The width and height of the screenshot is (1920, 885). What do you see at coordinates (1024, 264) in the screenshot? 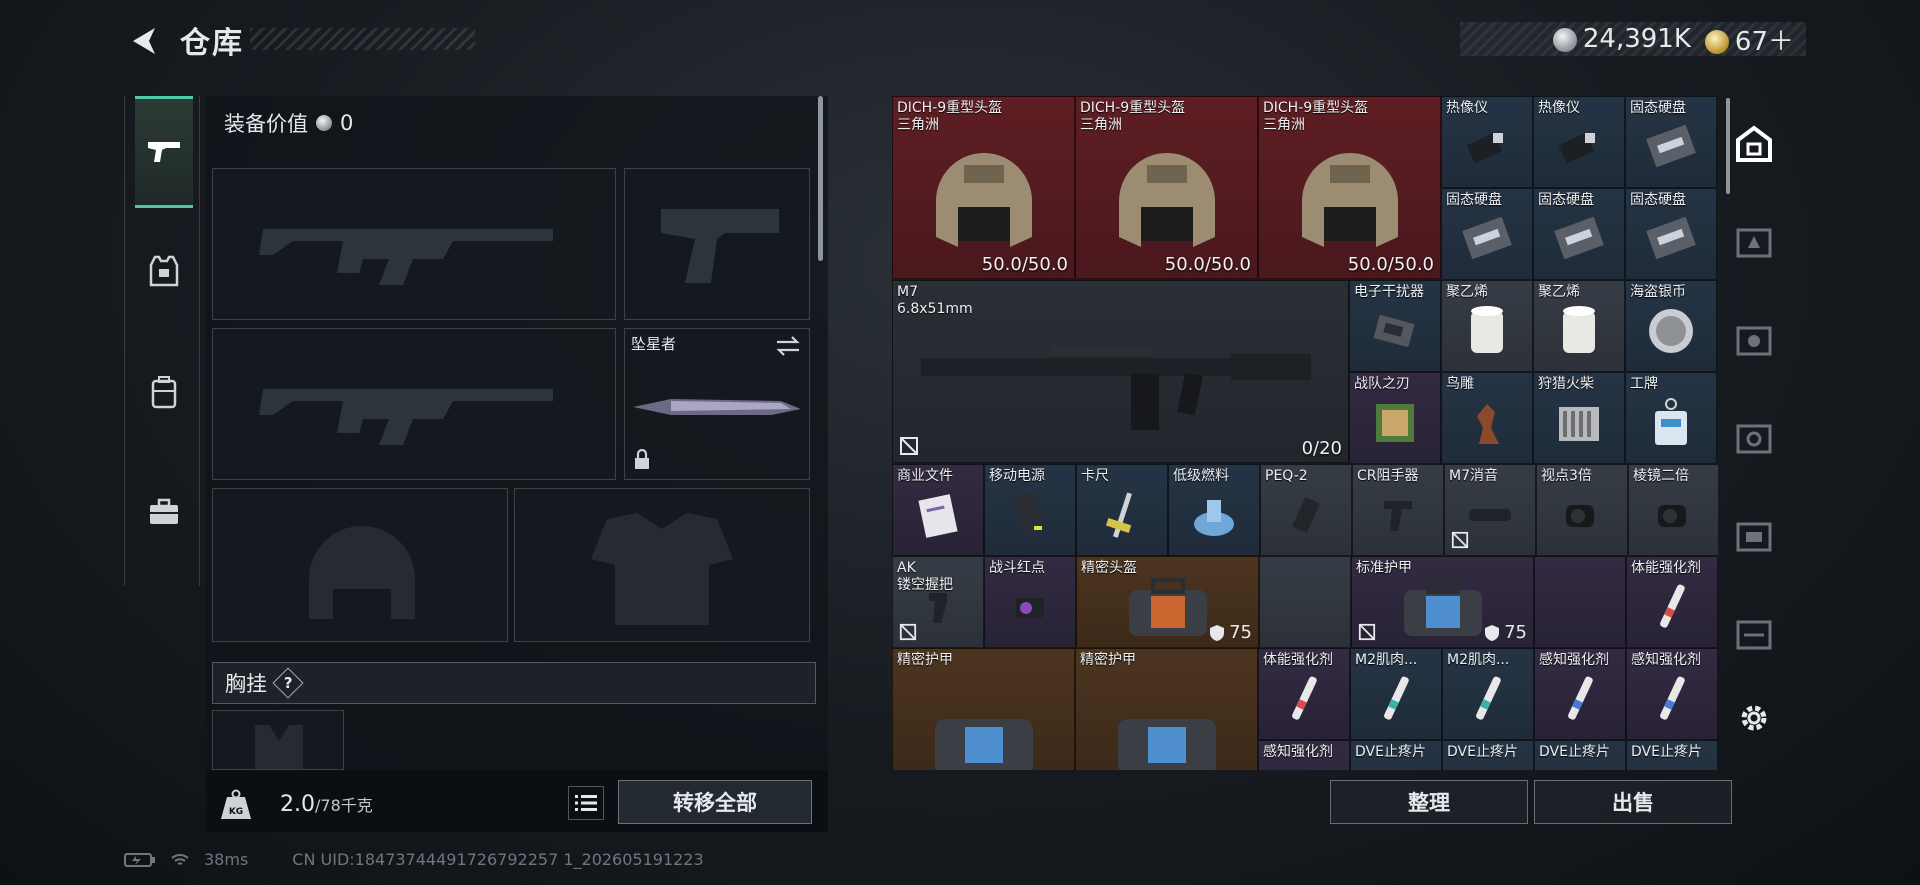
I see `item-durability: 50.0/50.0` at bounding box center [1024, 264].